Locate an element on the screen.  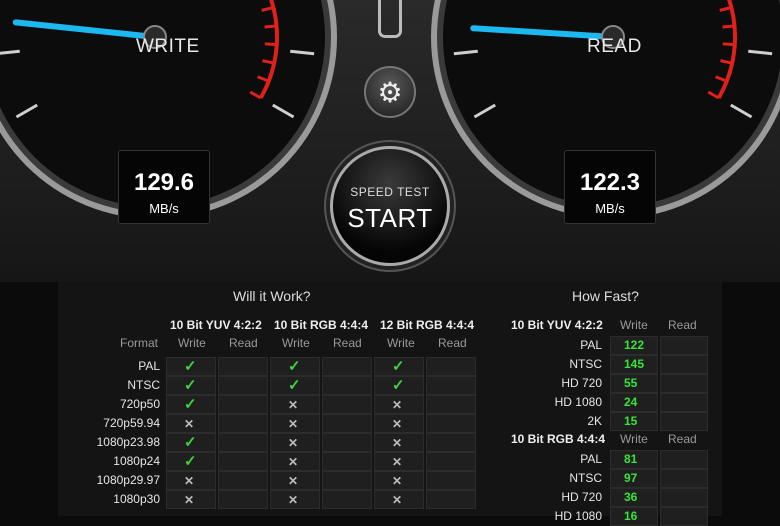
how-fast-write-value: 15 is located at coordinates (631, 421).